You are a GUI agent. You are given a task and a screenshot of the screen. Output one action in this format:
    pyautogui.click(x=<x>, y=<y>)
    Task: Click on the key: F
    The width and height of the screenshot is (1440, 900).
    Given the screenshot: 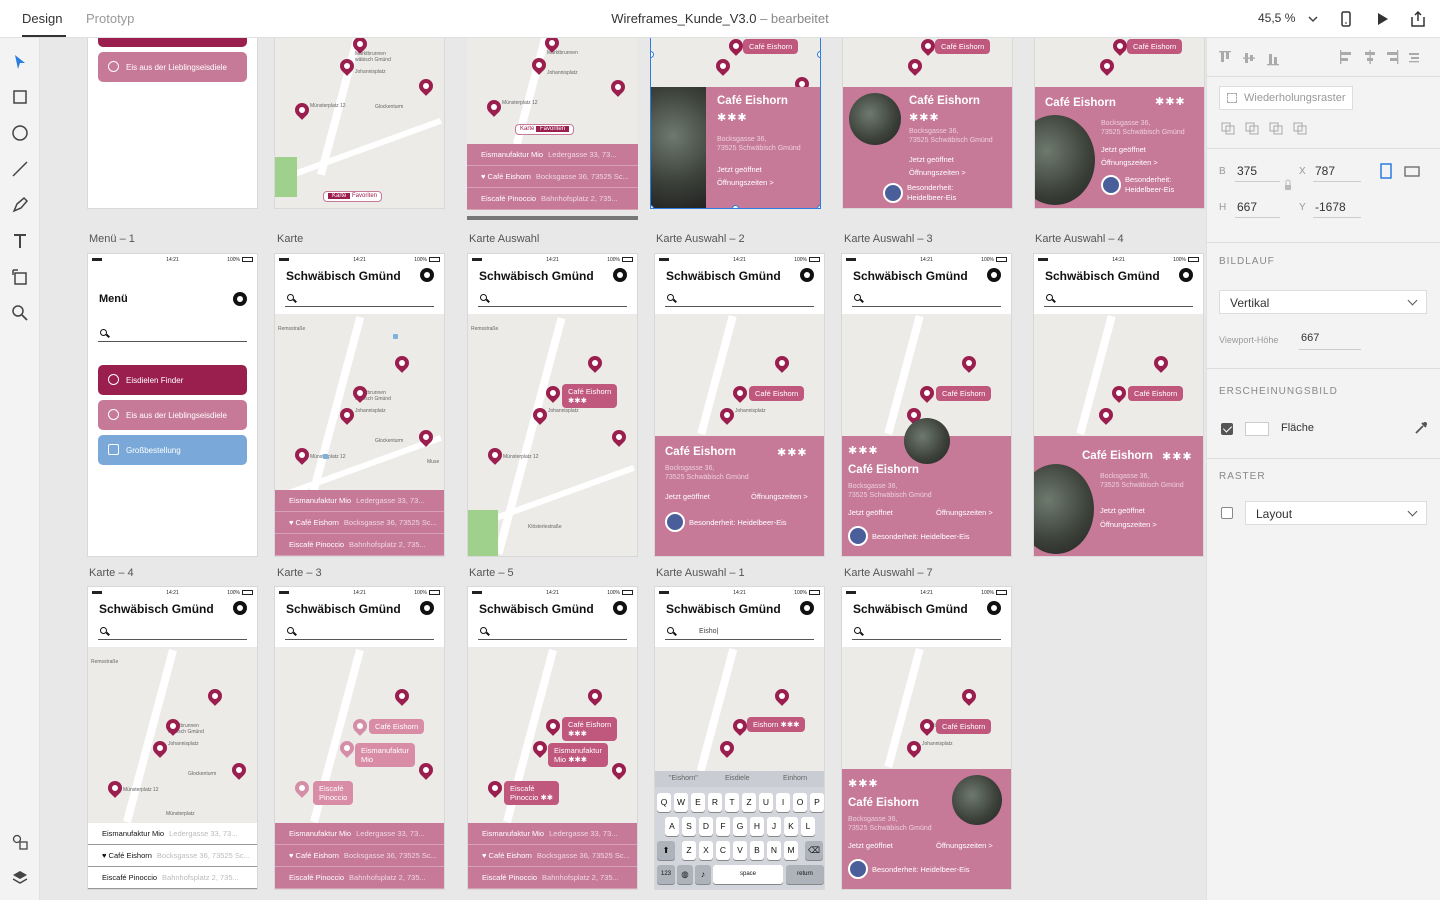 What is the action you would take?
    pyautogui.click(x=723, y=826)
    